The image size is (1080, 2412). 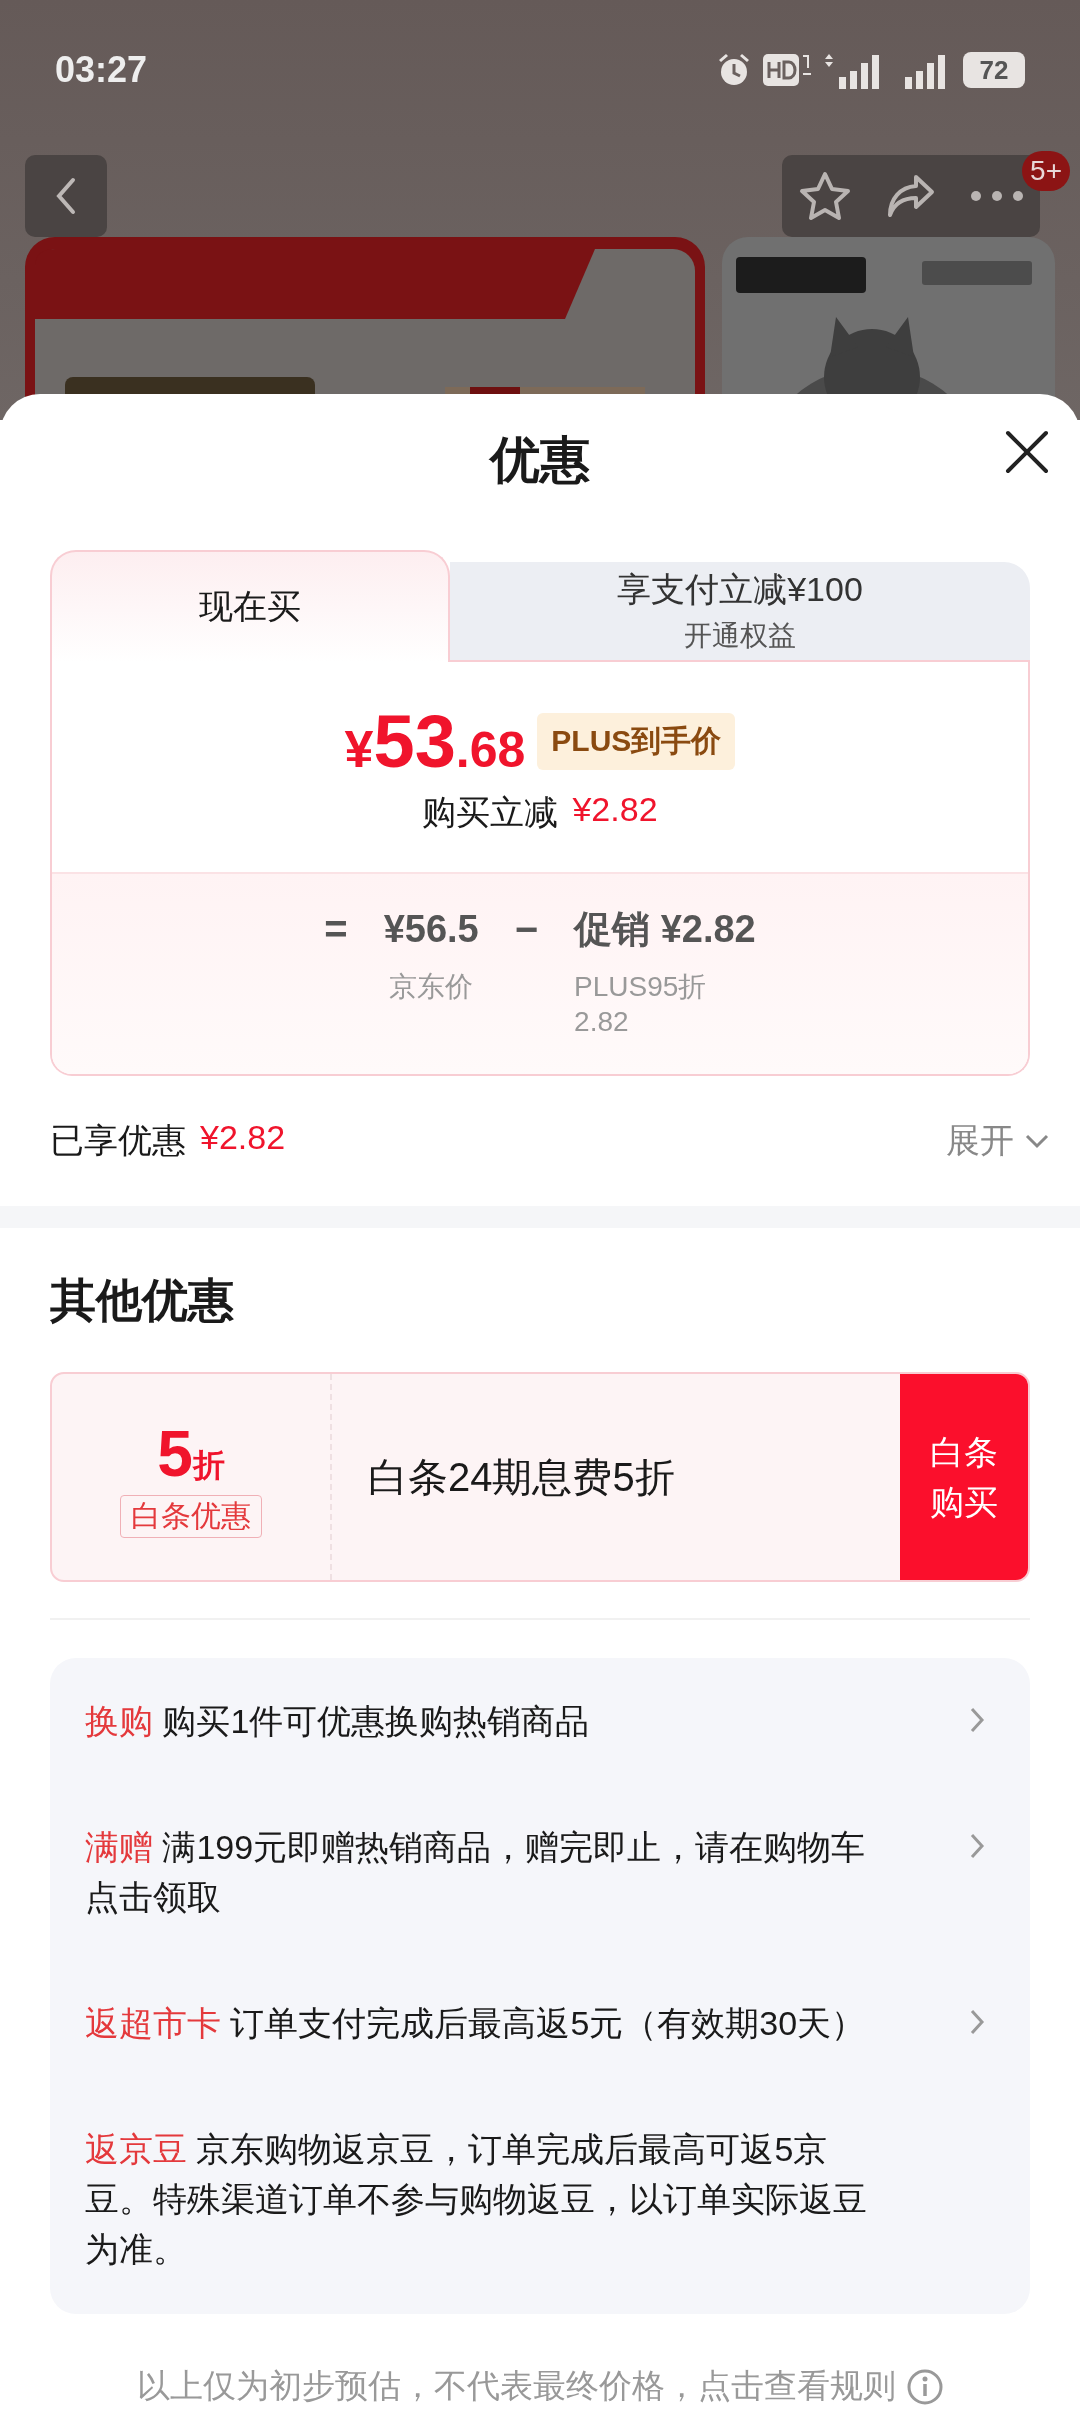 What do you see at coordinates (142, 1300) in the screenshot?
I see `section-title: 其他优惠` at bounding box center [142, 1300].